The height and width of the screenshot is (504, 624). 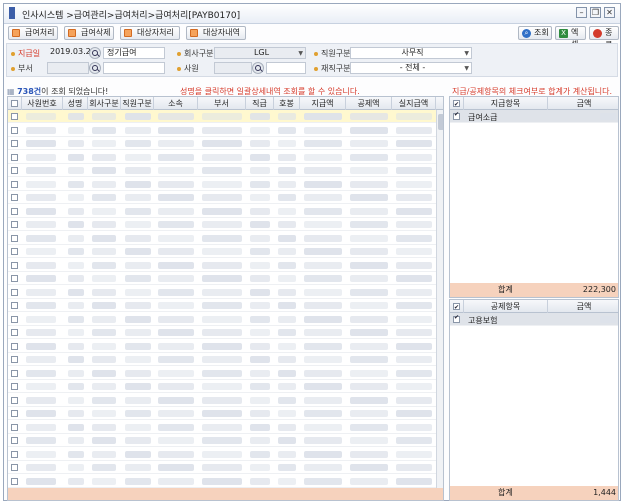 I want to click on select-all-checkbox, so click(x=14, y=103).